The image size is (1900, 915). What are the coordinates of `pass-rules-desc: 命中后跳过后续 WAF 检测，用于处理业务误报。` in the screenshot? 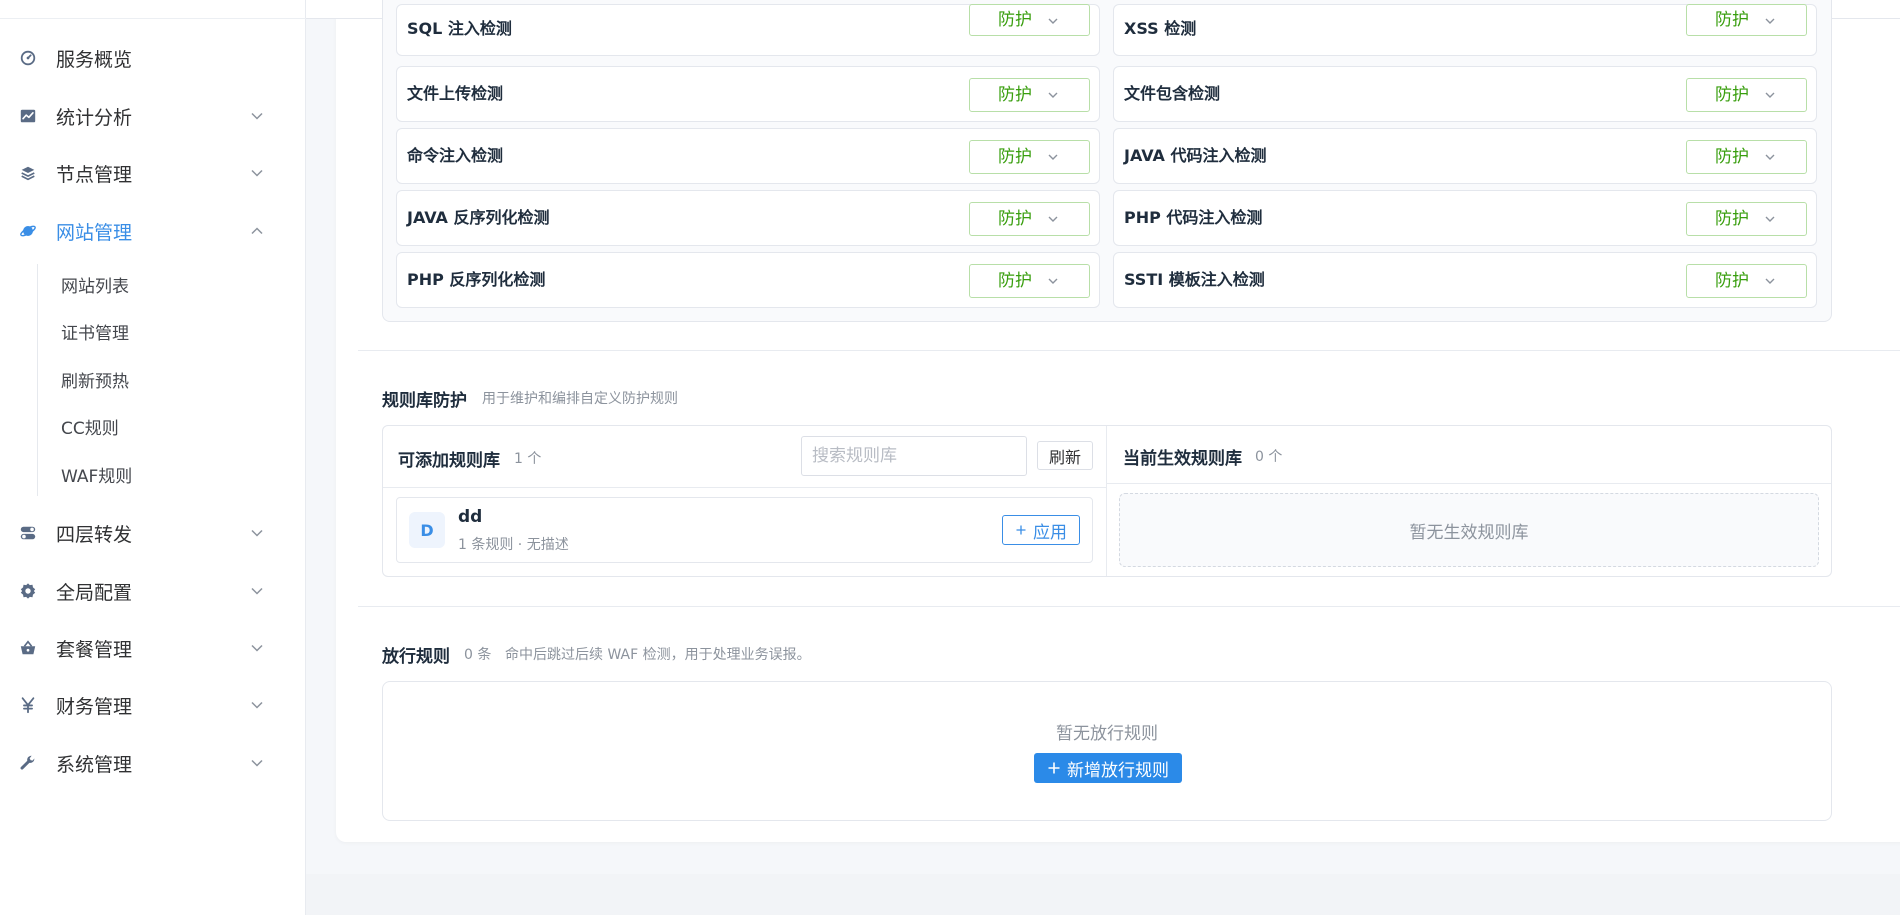 It's located at (658, 655).